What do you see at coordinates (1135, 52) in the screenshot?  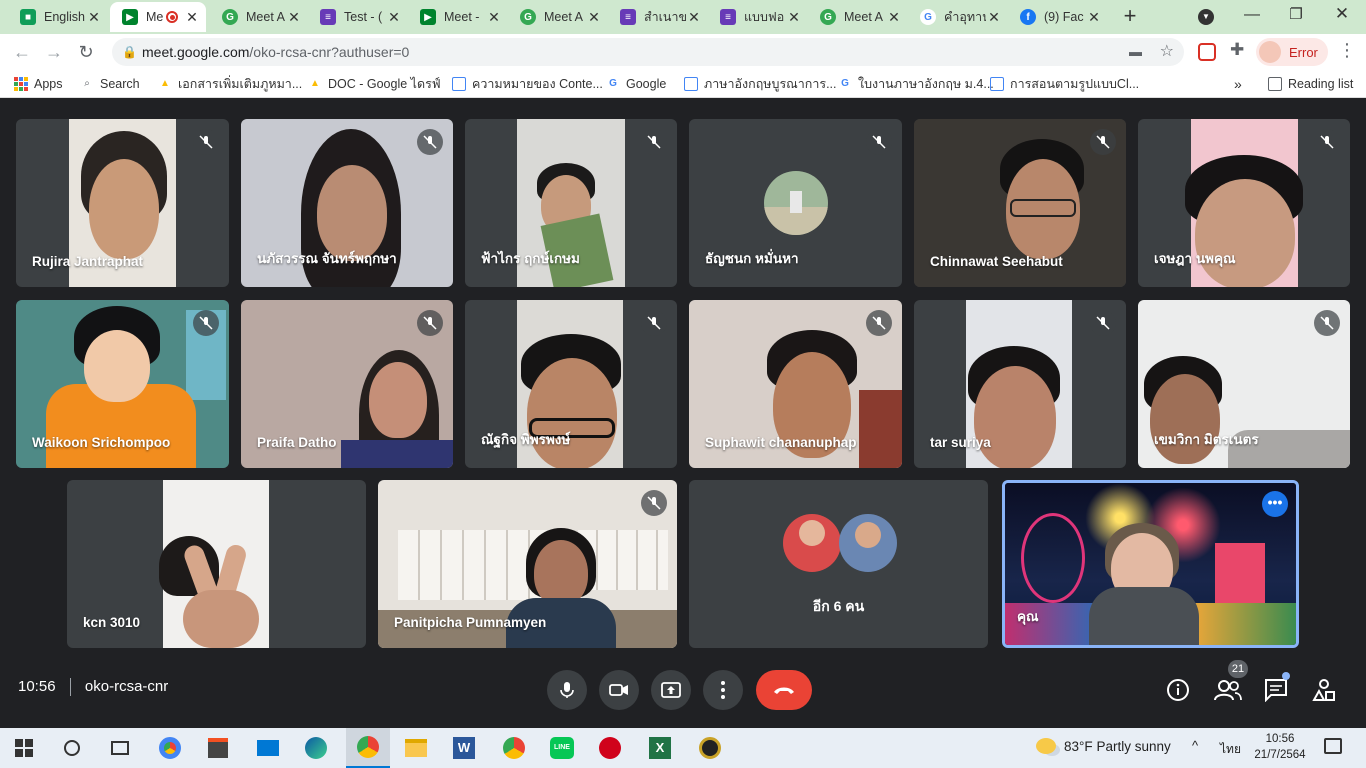 I see `camera-blocked-icon: ▬` at bounding box center [1135, 52].